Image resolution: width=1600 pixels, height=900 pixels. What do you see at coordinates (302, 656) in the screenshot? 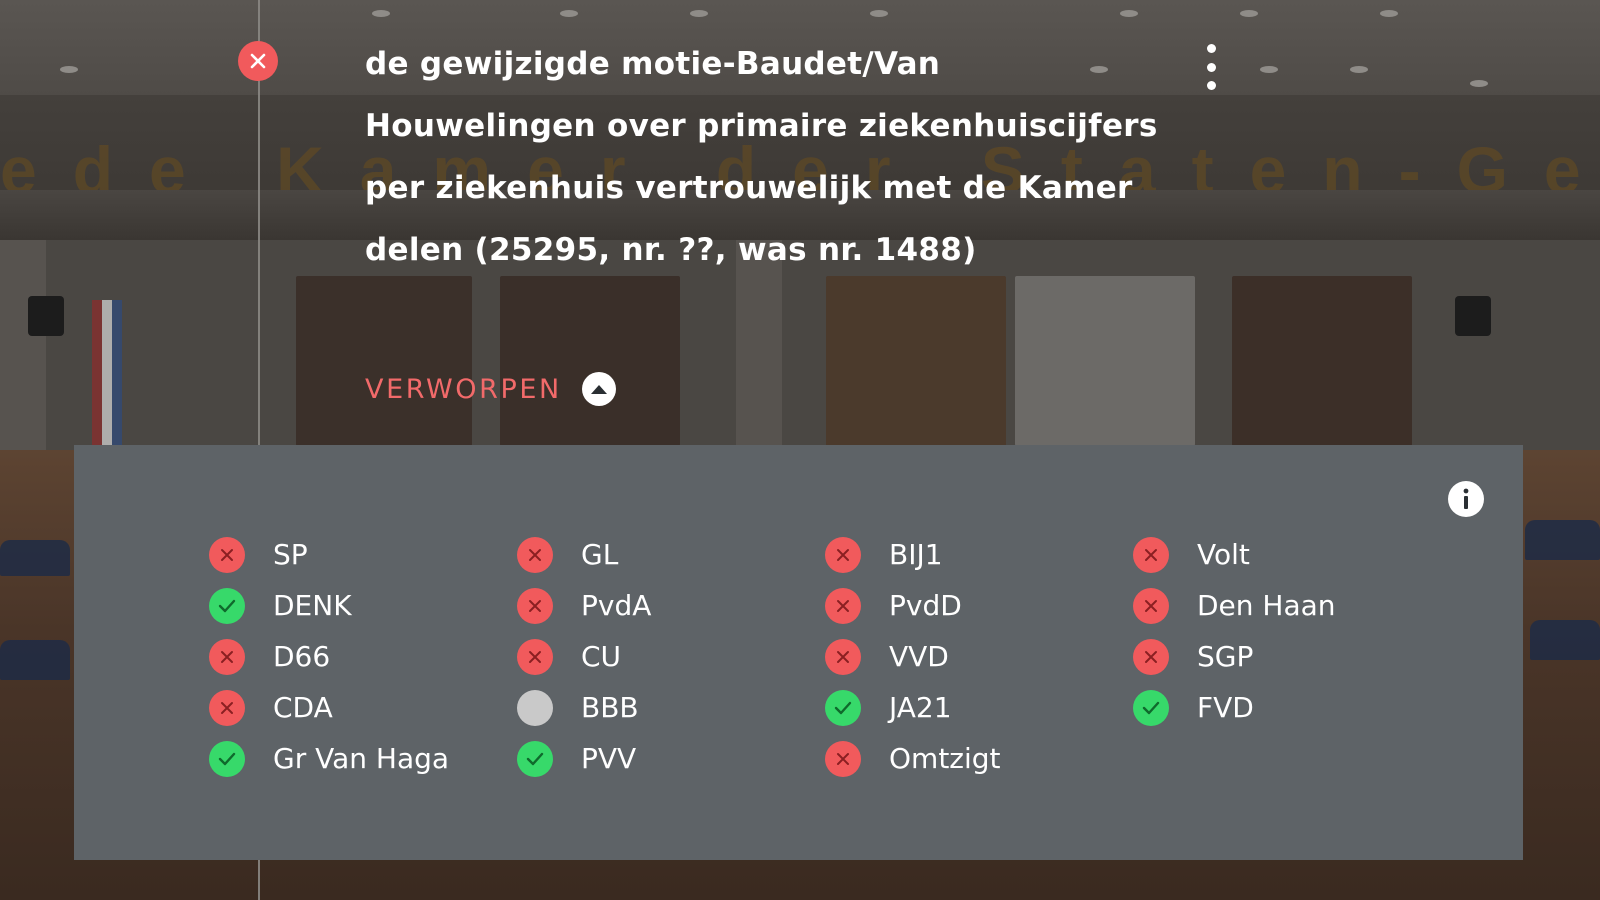
I see `party-name: D66` at bounding box center [302, 656].